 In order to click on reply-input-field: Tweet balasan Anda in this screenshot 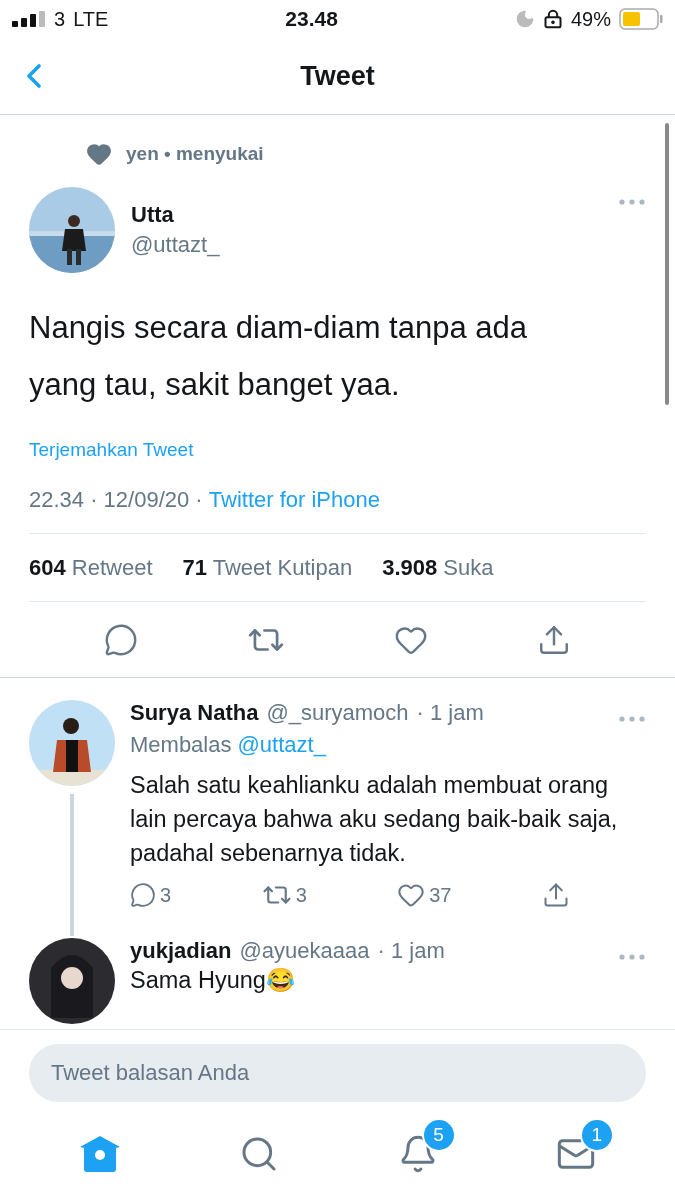, I will do `click(337, 1073)`.